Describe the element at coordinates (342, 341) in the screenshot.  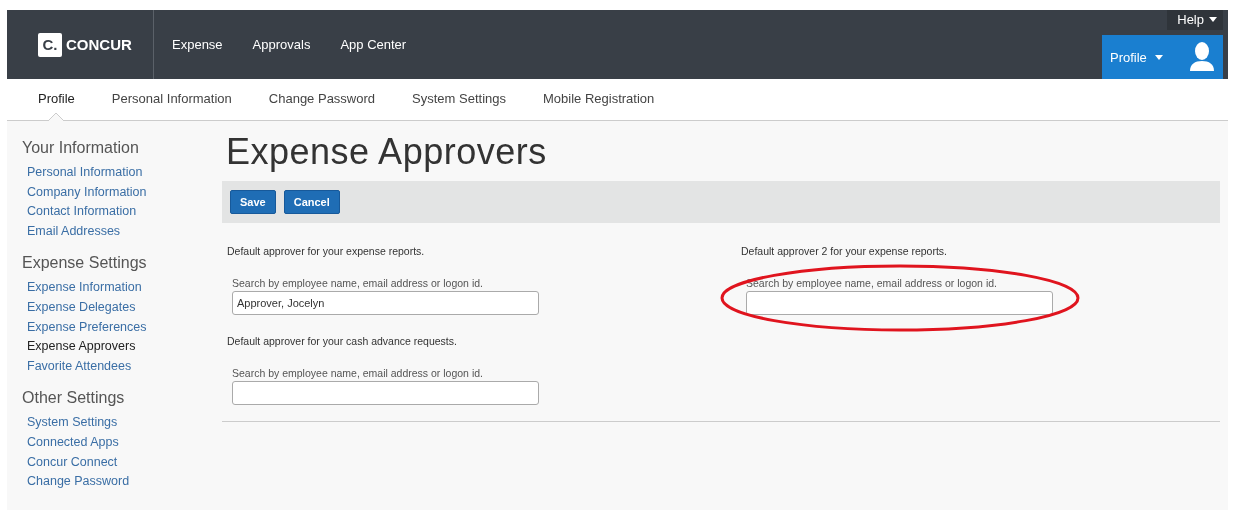
I see `field-label: Default approver for your cash advance requests.` at that location.